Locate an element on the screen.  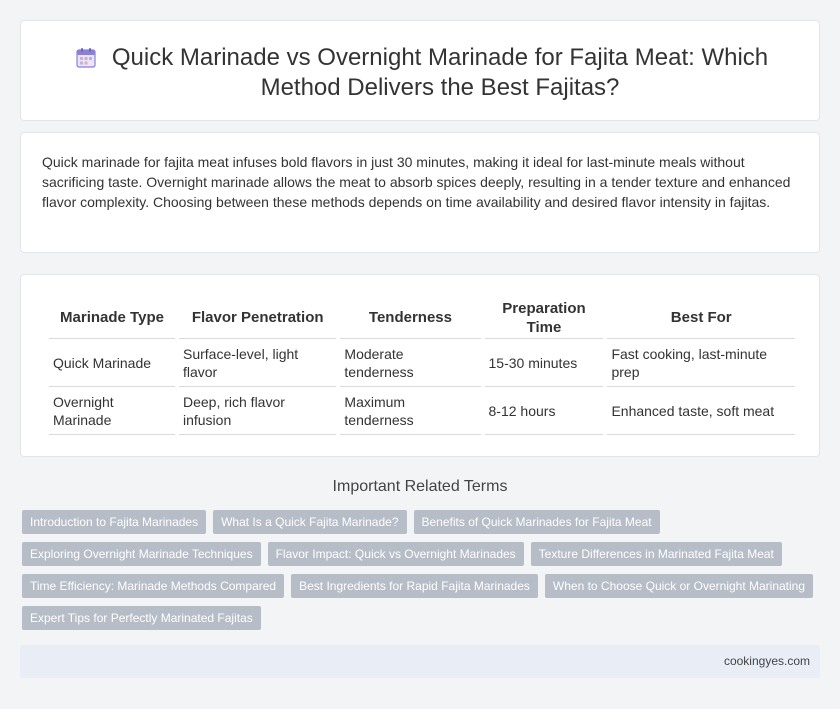
footer: cookingyes.com is located at coordinates (420, 661).